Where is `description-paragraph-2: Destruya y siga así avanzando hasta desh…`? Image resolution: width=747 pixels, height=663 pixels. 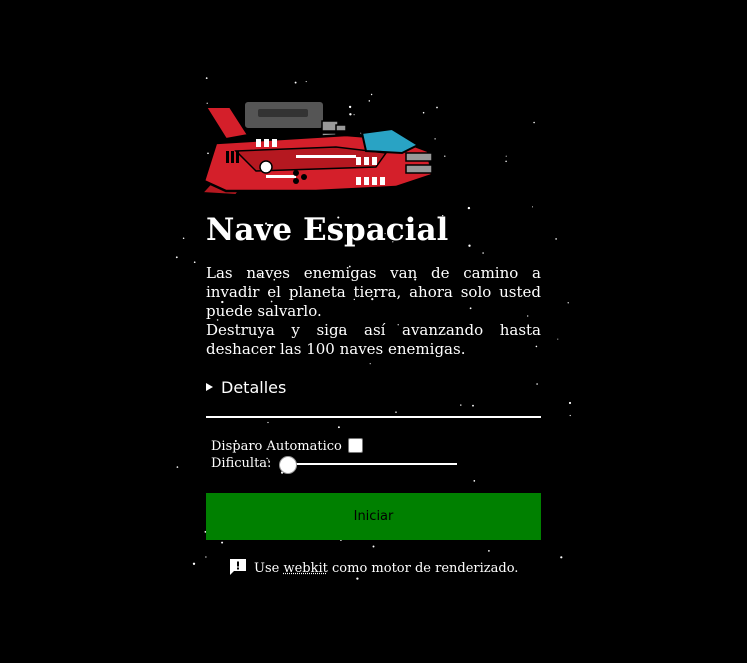 description-paragraph-2: Destruya y siga así avanzando hasta desh… is located at coordinates (373, 339).